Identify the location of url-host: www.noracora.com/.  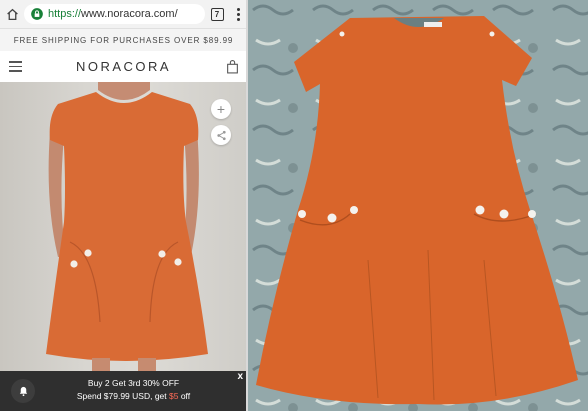
(129, 14).